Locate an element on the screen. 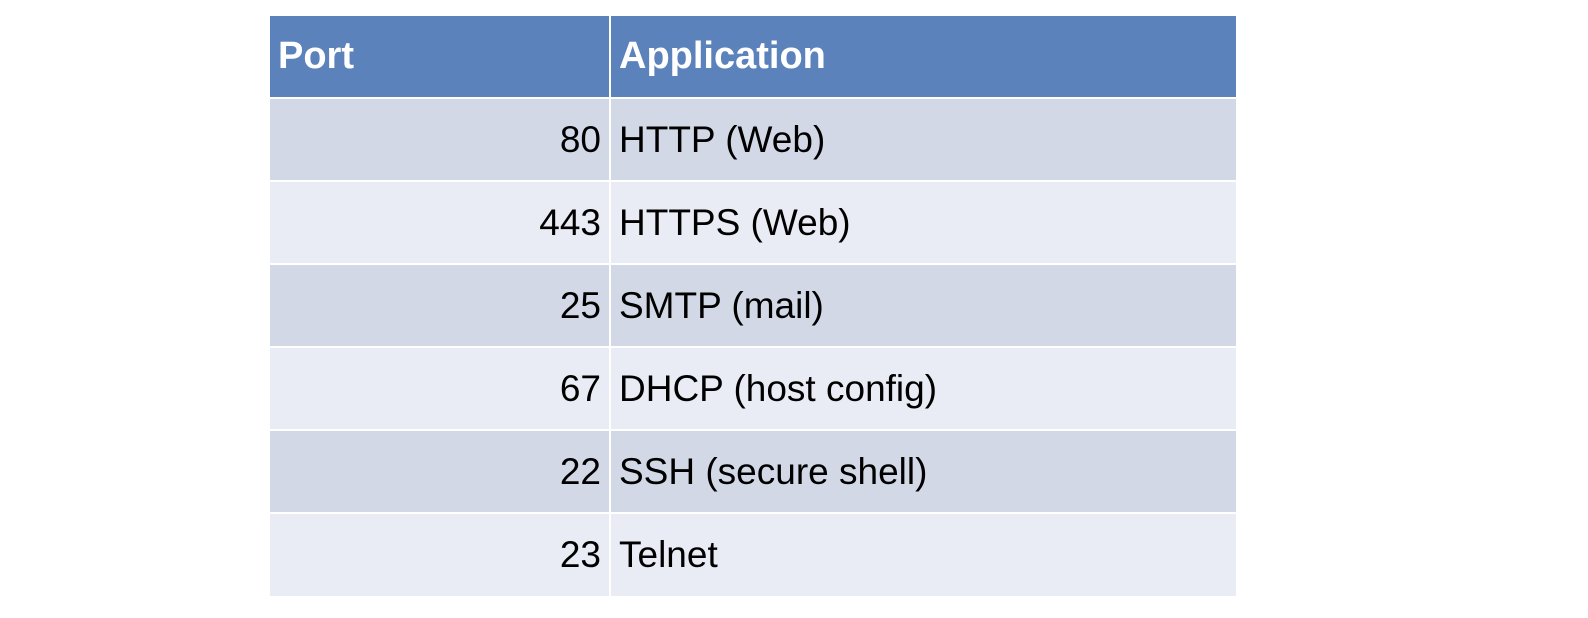 Image resolution: width=1588 pixels, height=618 pixels. table-row: 443 HTTPS (Web) is located at coordinates (753, 222).